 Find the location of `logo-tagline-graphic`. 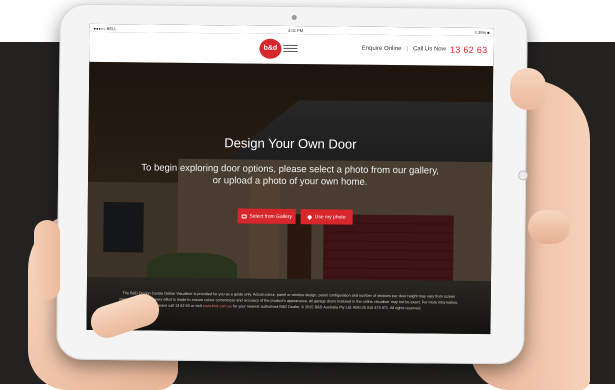

logo-tagline-graphic is located at coordinates (290, 48).